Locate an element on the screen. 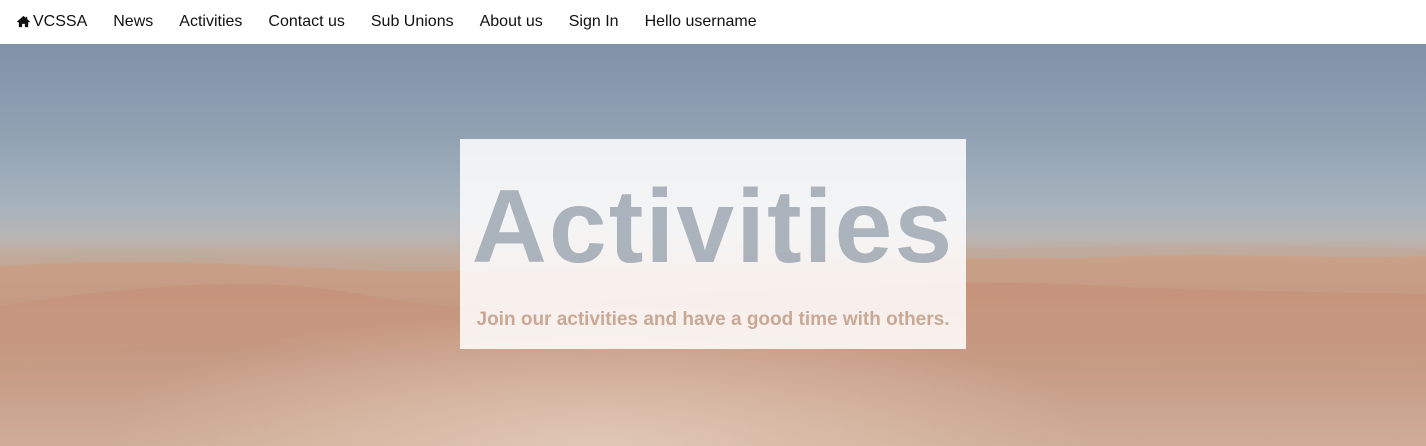 The image size is (1426, 446). nav-link-user-greeting: Hello username is located at coordinates (701, 22).